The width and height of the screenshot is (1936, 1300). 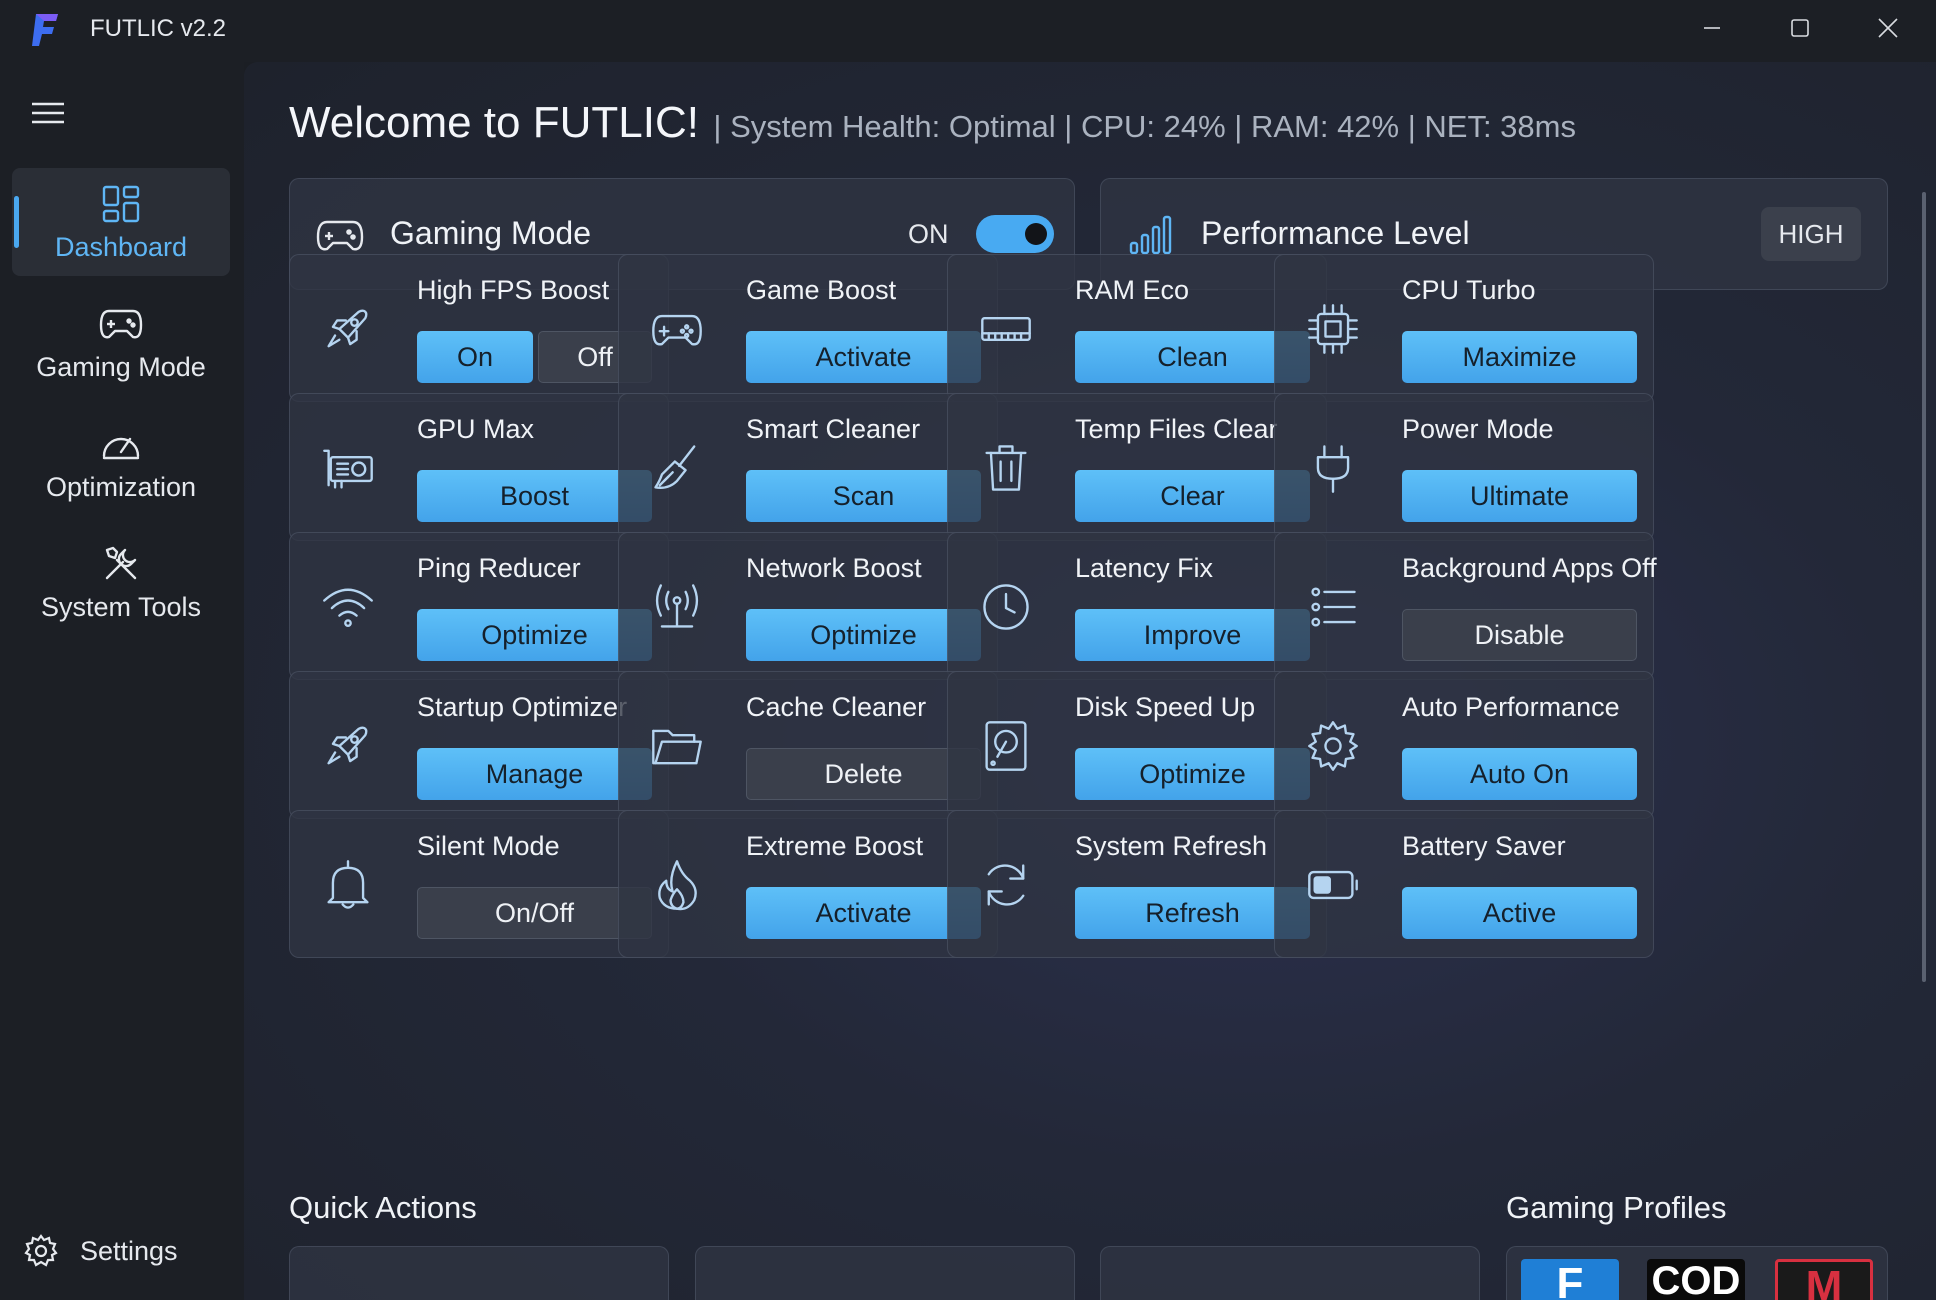 What do you see at coordinates (1333, 329) in the screenshot?
I see `cpu-chip-icon` at bounding box center [1333, 329].